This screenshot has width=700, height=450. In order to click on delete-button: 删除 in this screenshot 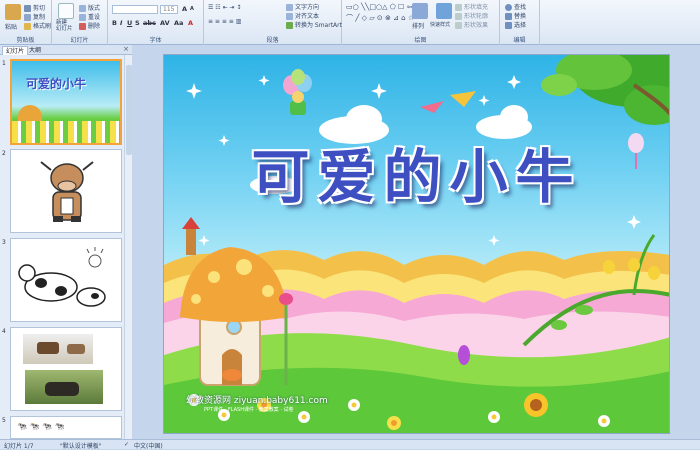, I will do `click(89, 25)`.